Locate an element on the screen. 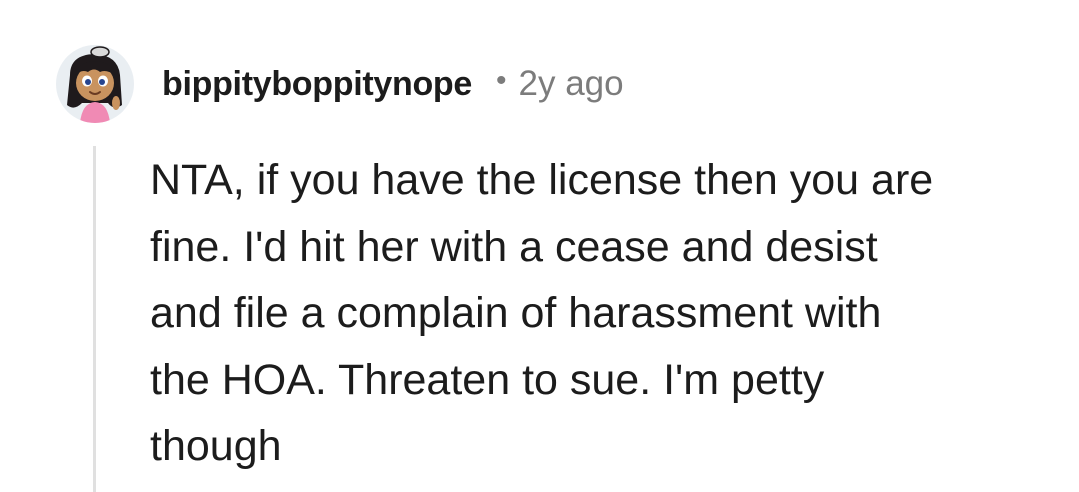 This screenshot has height=492, width=1079. avatar is located at coordinates (95, 84).